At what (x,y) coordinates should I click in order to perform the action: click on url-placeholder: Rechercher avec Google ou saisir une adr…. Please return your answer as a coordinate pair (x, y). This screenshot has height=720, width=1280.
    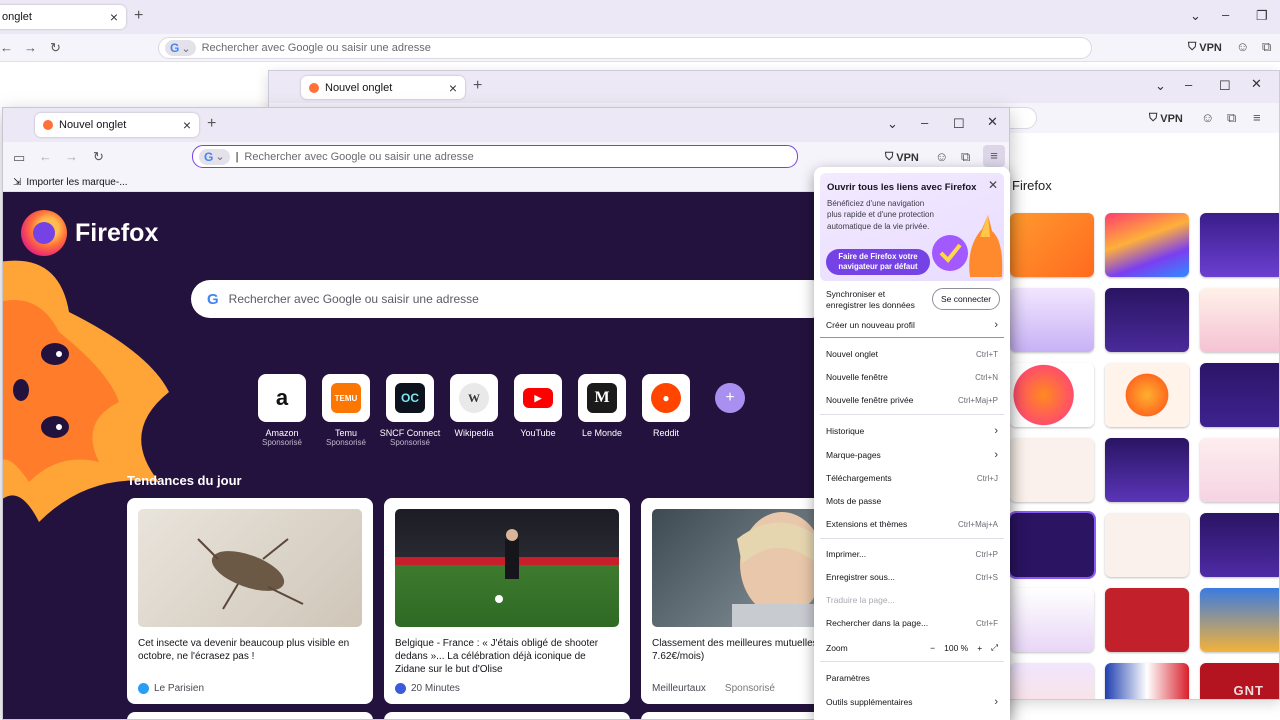
    Looking at the image, I should click on (316, 48).